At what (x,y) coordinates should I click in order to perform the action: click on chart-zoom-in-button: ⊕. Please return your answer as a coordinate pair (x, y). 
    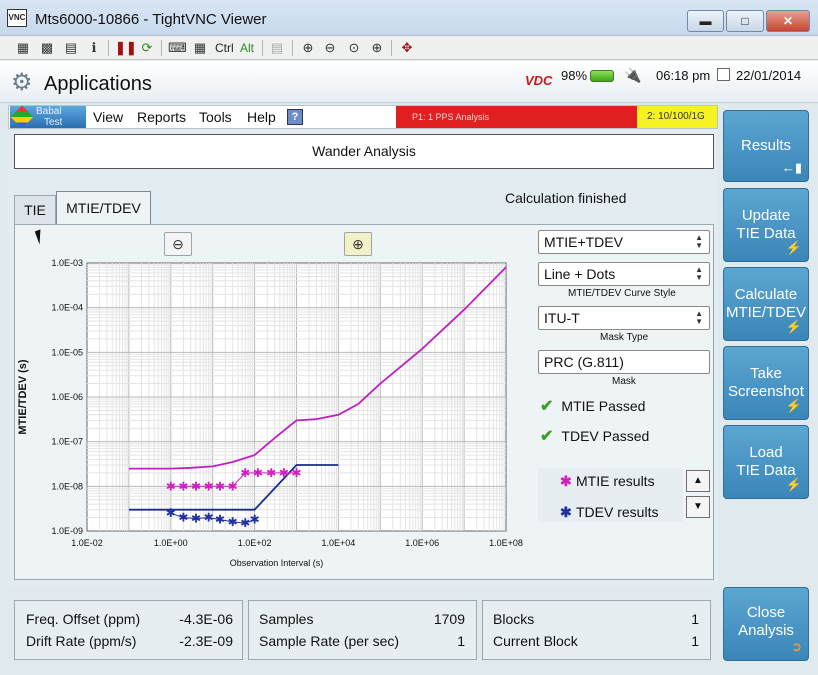
    Looking at the image, I should click on (358, 244).